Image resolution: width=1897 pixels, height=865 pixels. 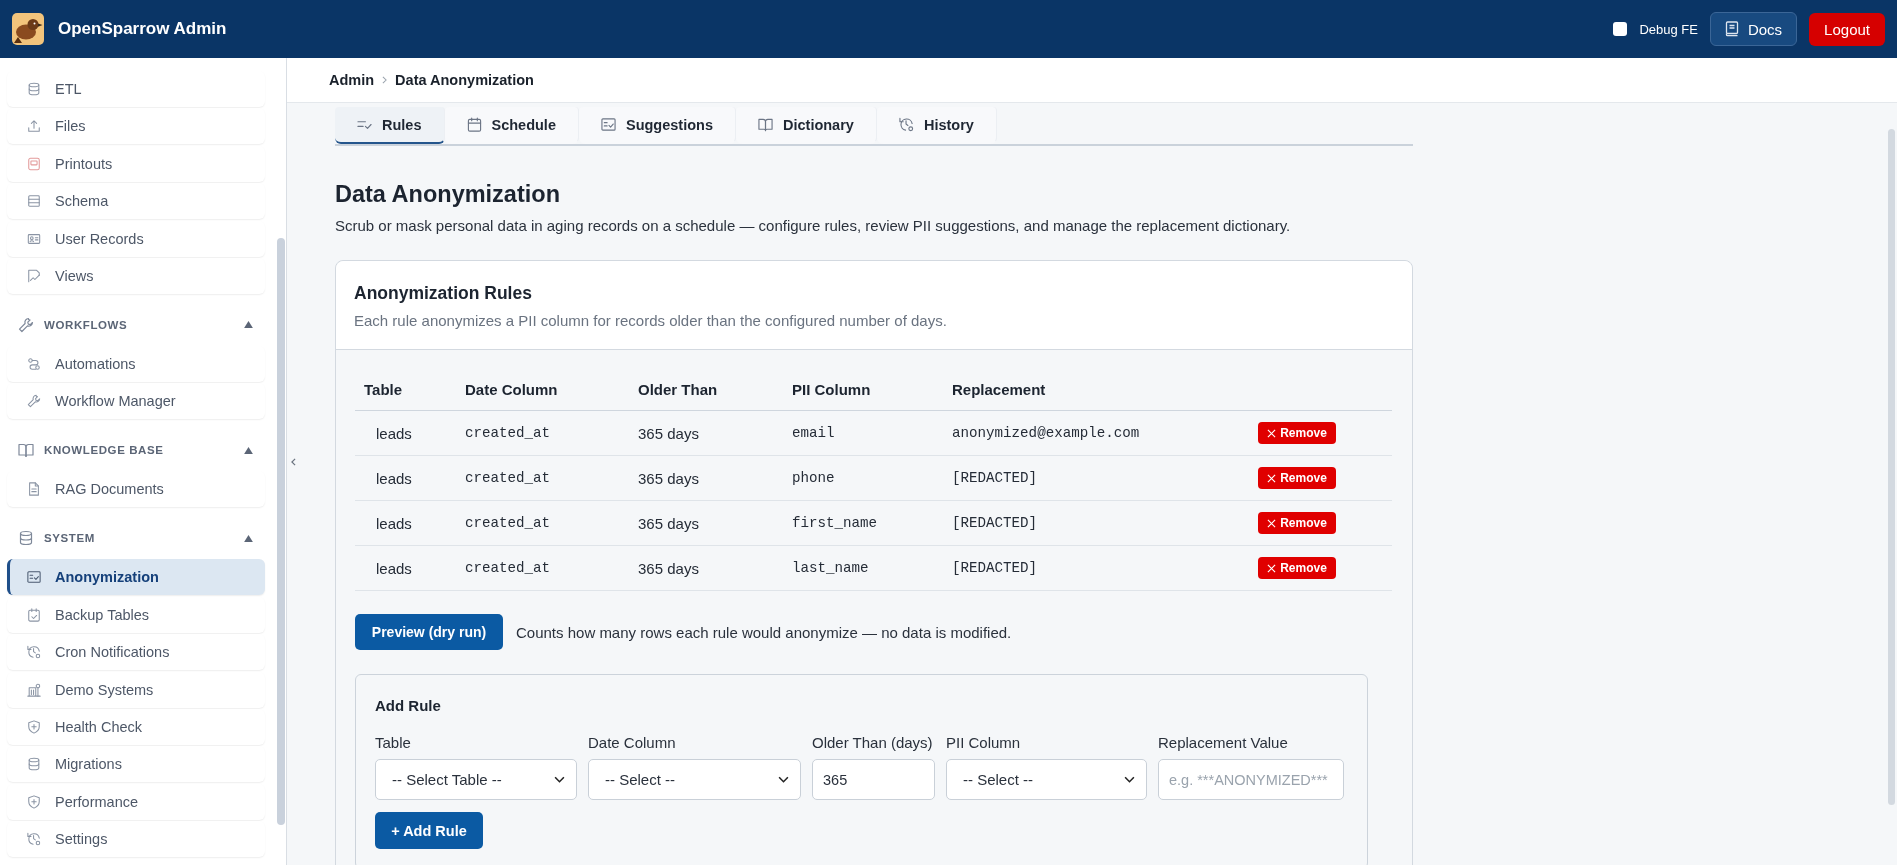 What do you see at coordinates (1847, 29) in the screenshot?
I see `logout-button: Logout` at bounding box center [1847, 29].